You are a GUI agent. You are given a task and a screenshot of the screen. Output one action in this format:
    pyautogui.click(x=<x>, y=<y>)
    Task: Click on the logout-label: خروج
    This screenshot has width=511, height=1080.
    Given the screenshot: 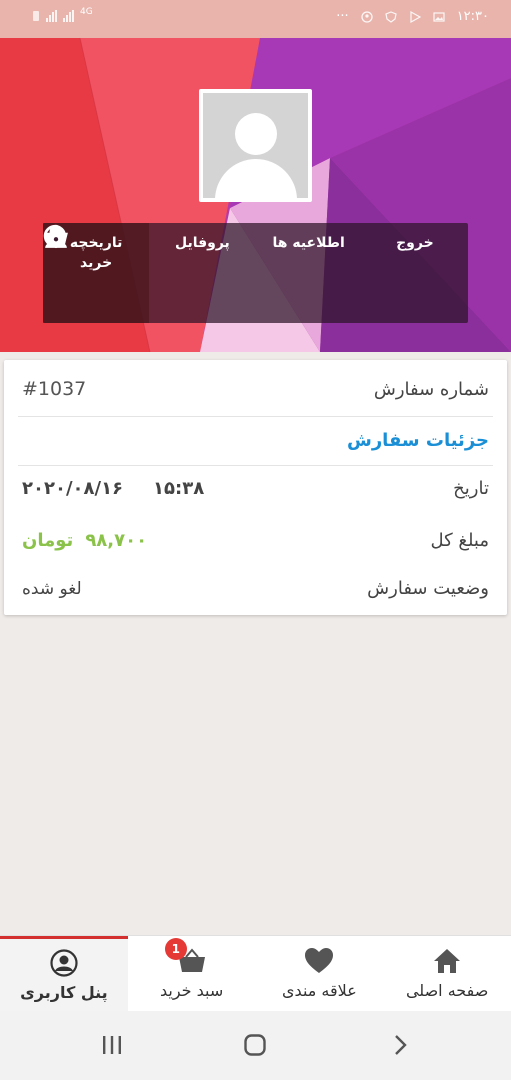 What is the action you would take?
    pyautogui.click(x=415, y=243)
    